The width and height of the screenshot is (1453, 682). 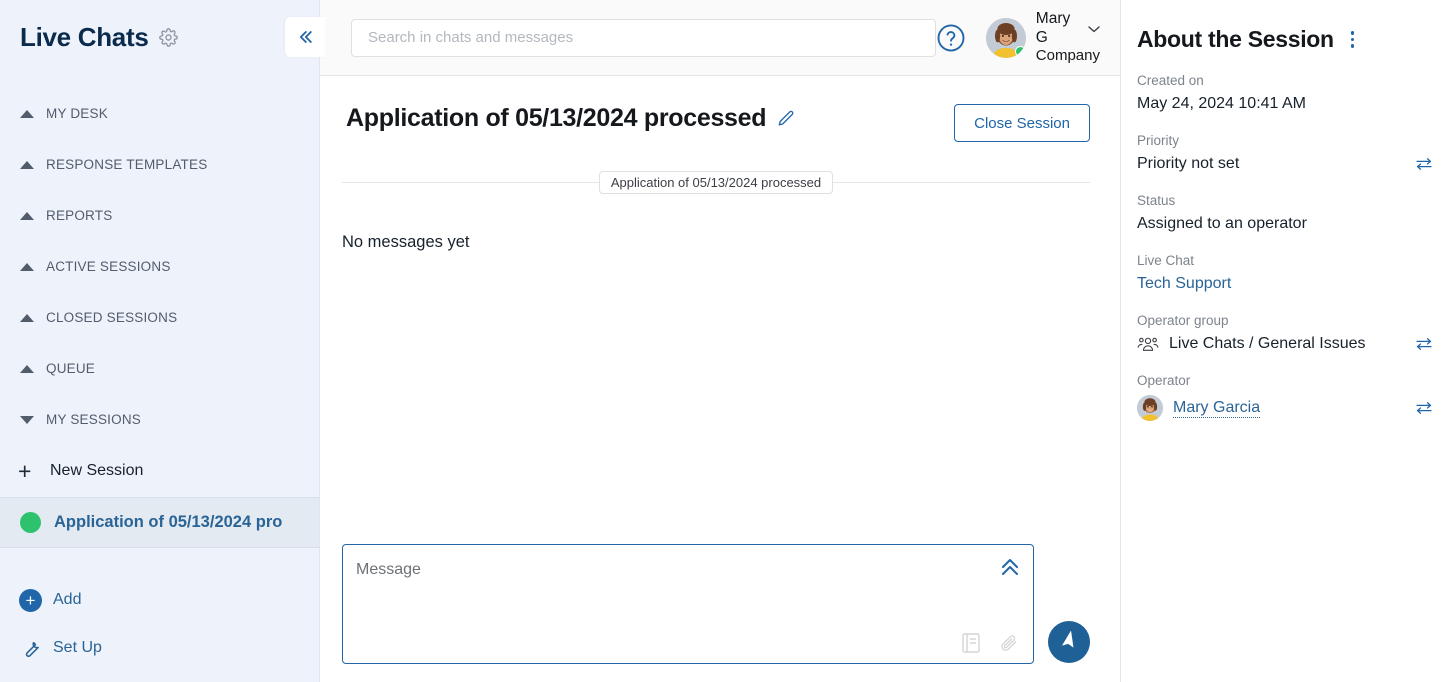 What do you see at coordinates (406, 242) in the screenshot?
I see `empty-state-text: No messages yet` at bounding box center [406, 242].